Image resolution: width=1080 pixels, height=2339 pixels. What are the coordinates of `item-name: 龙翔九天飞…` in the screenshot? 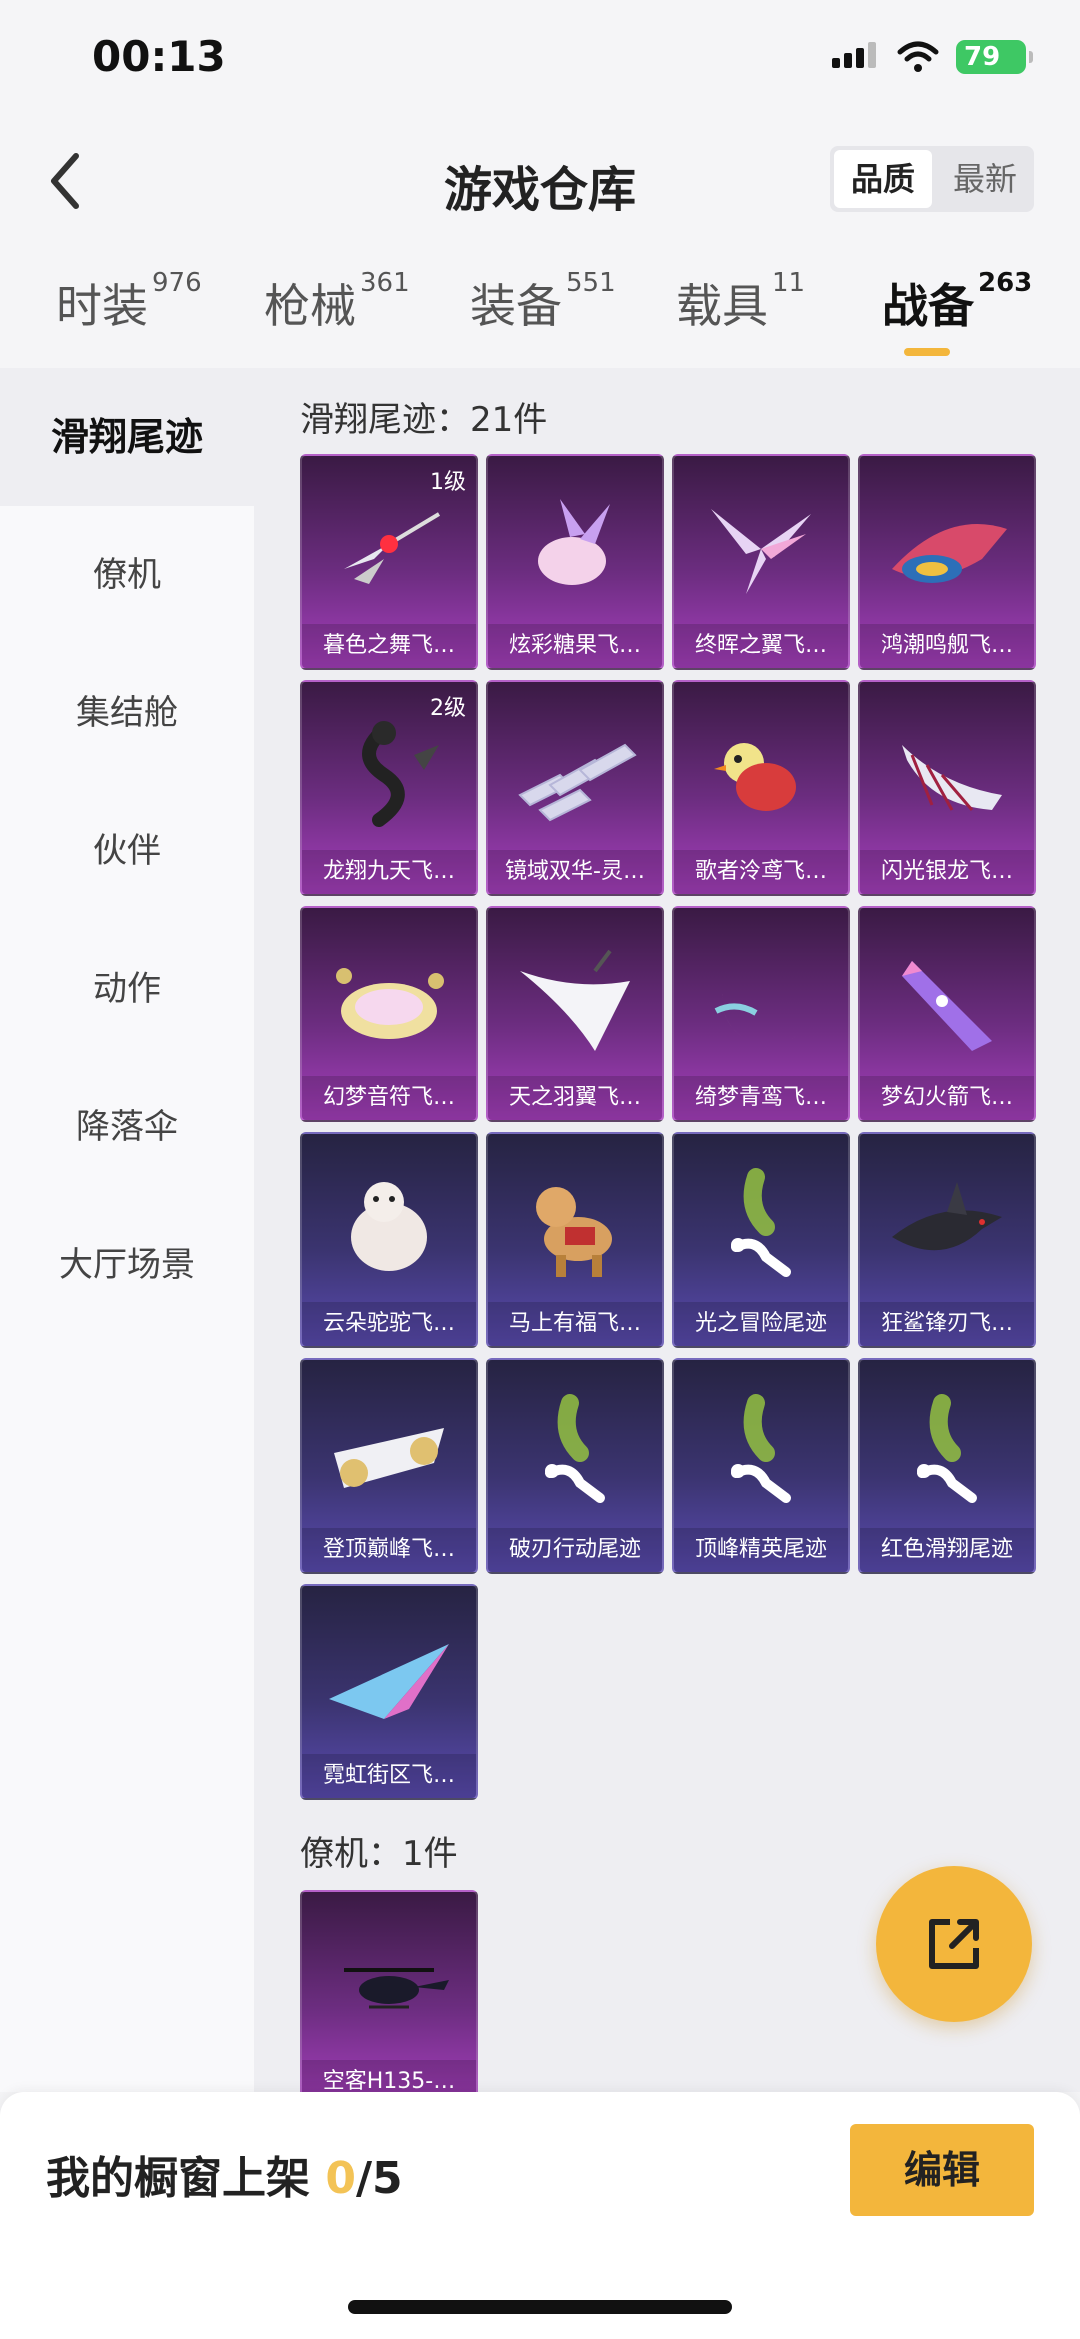 It's located at (389, 872).